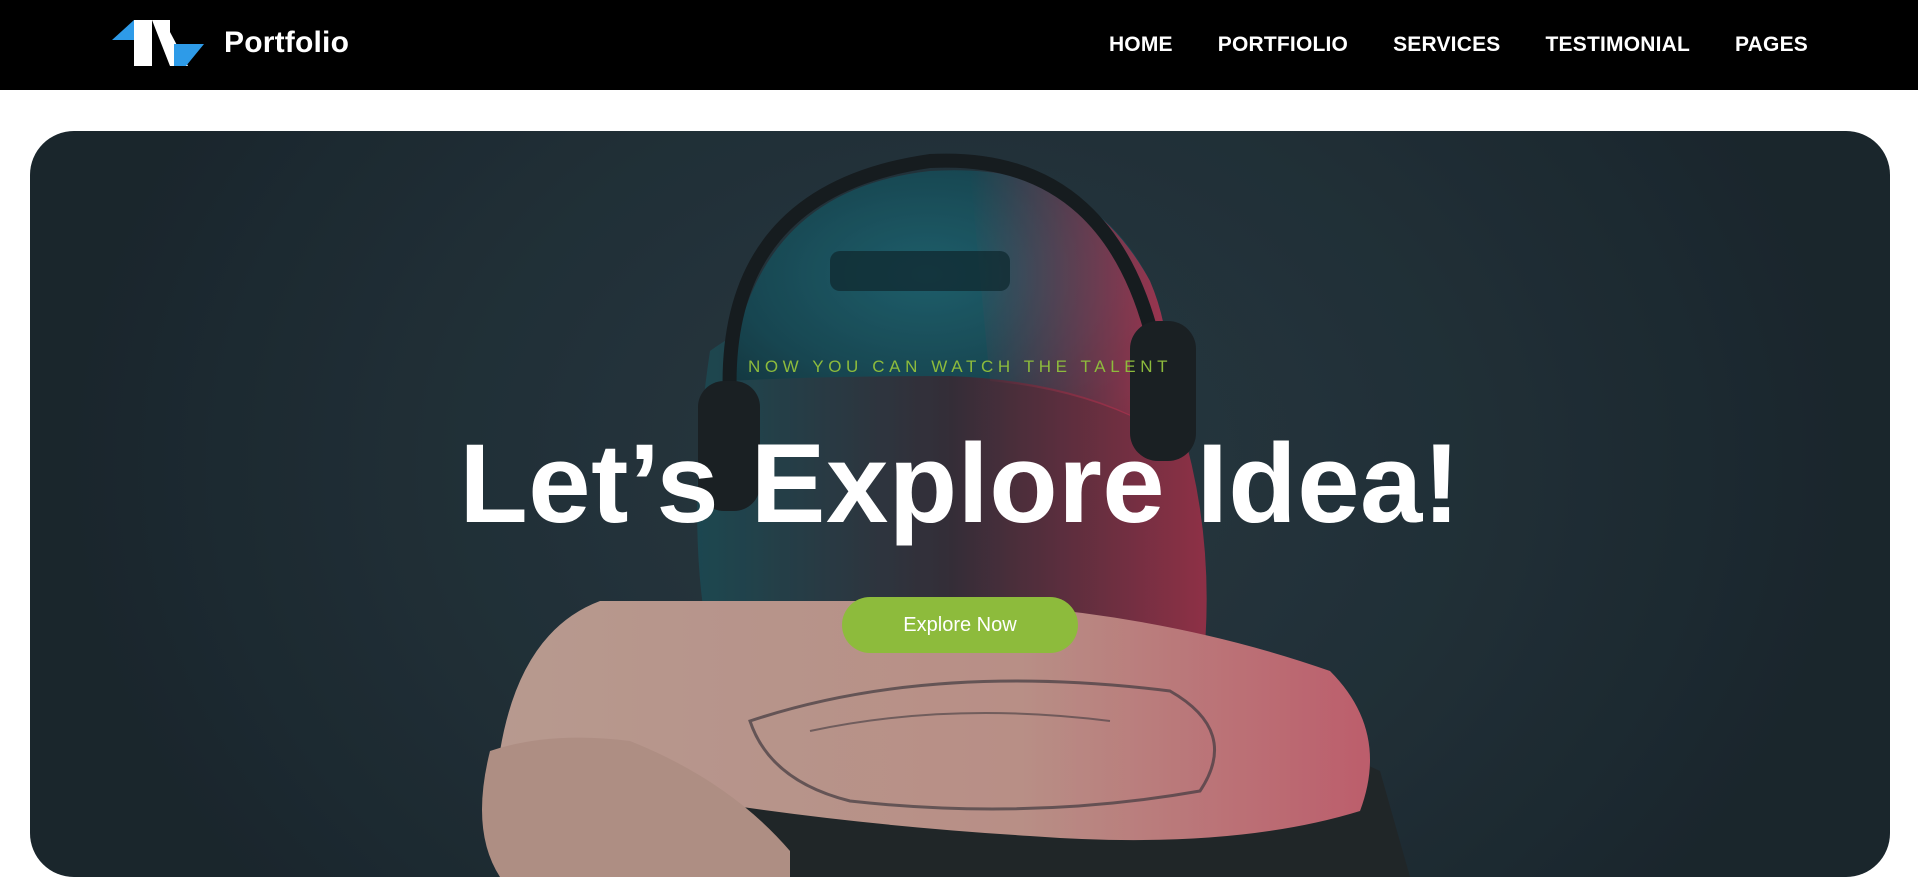  I want to click on hero-headline: Let’s Explore Idea!, so click(960, 483).